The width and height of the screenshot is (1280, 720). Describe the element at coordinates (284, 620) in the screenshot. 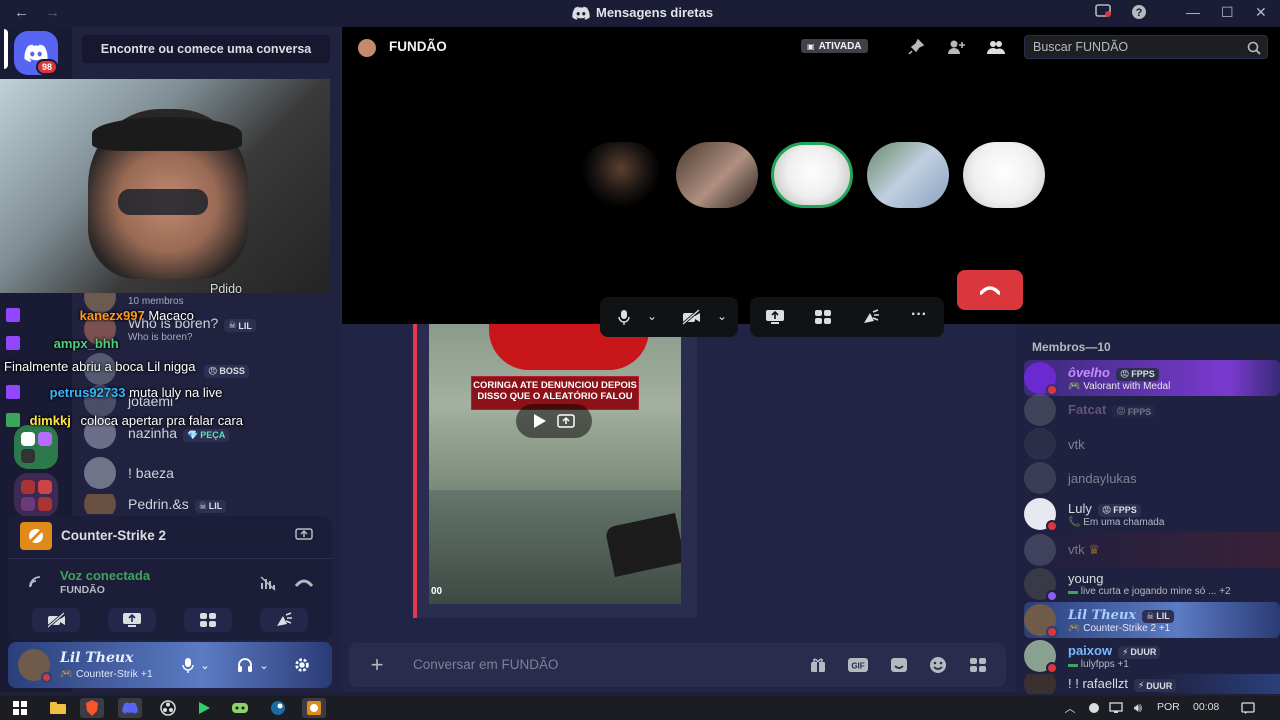

I see `soundboard-button` at that location.